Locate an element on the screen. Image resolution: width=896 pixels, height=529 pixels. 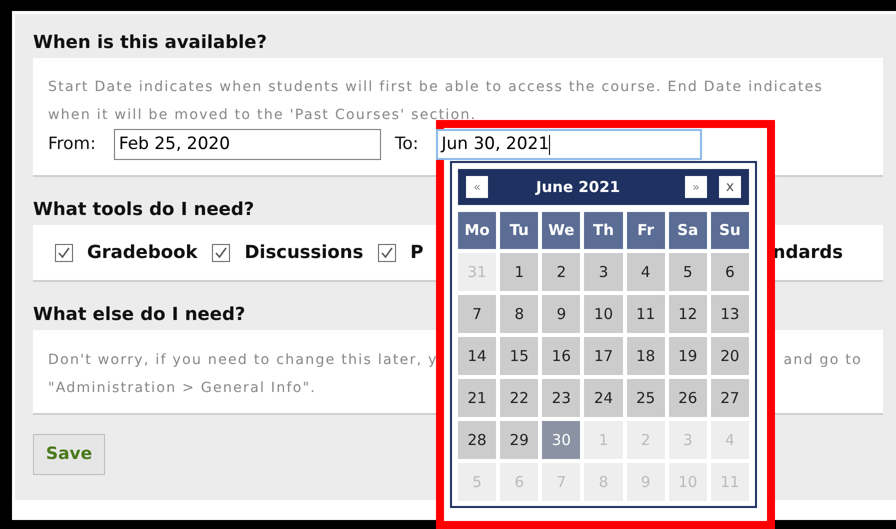
day-cell: 28 is located at coordinates (477, 440).